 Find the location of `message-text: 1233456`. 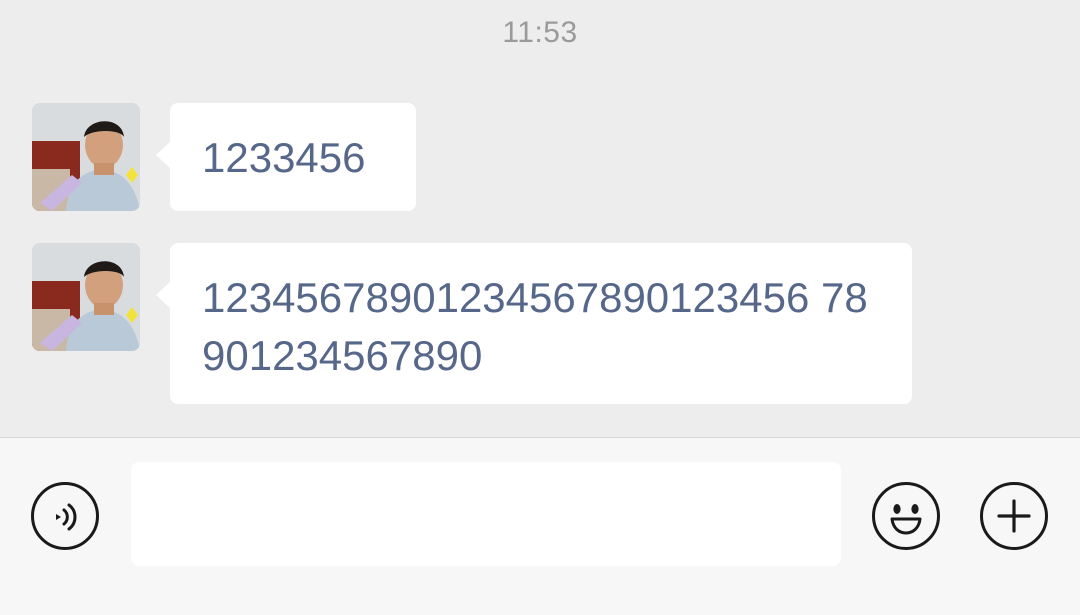

message-text: 1233456 is located at coordinates (284, 157).